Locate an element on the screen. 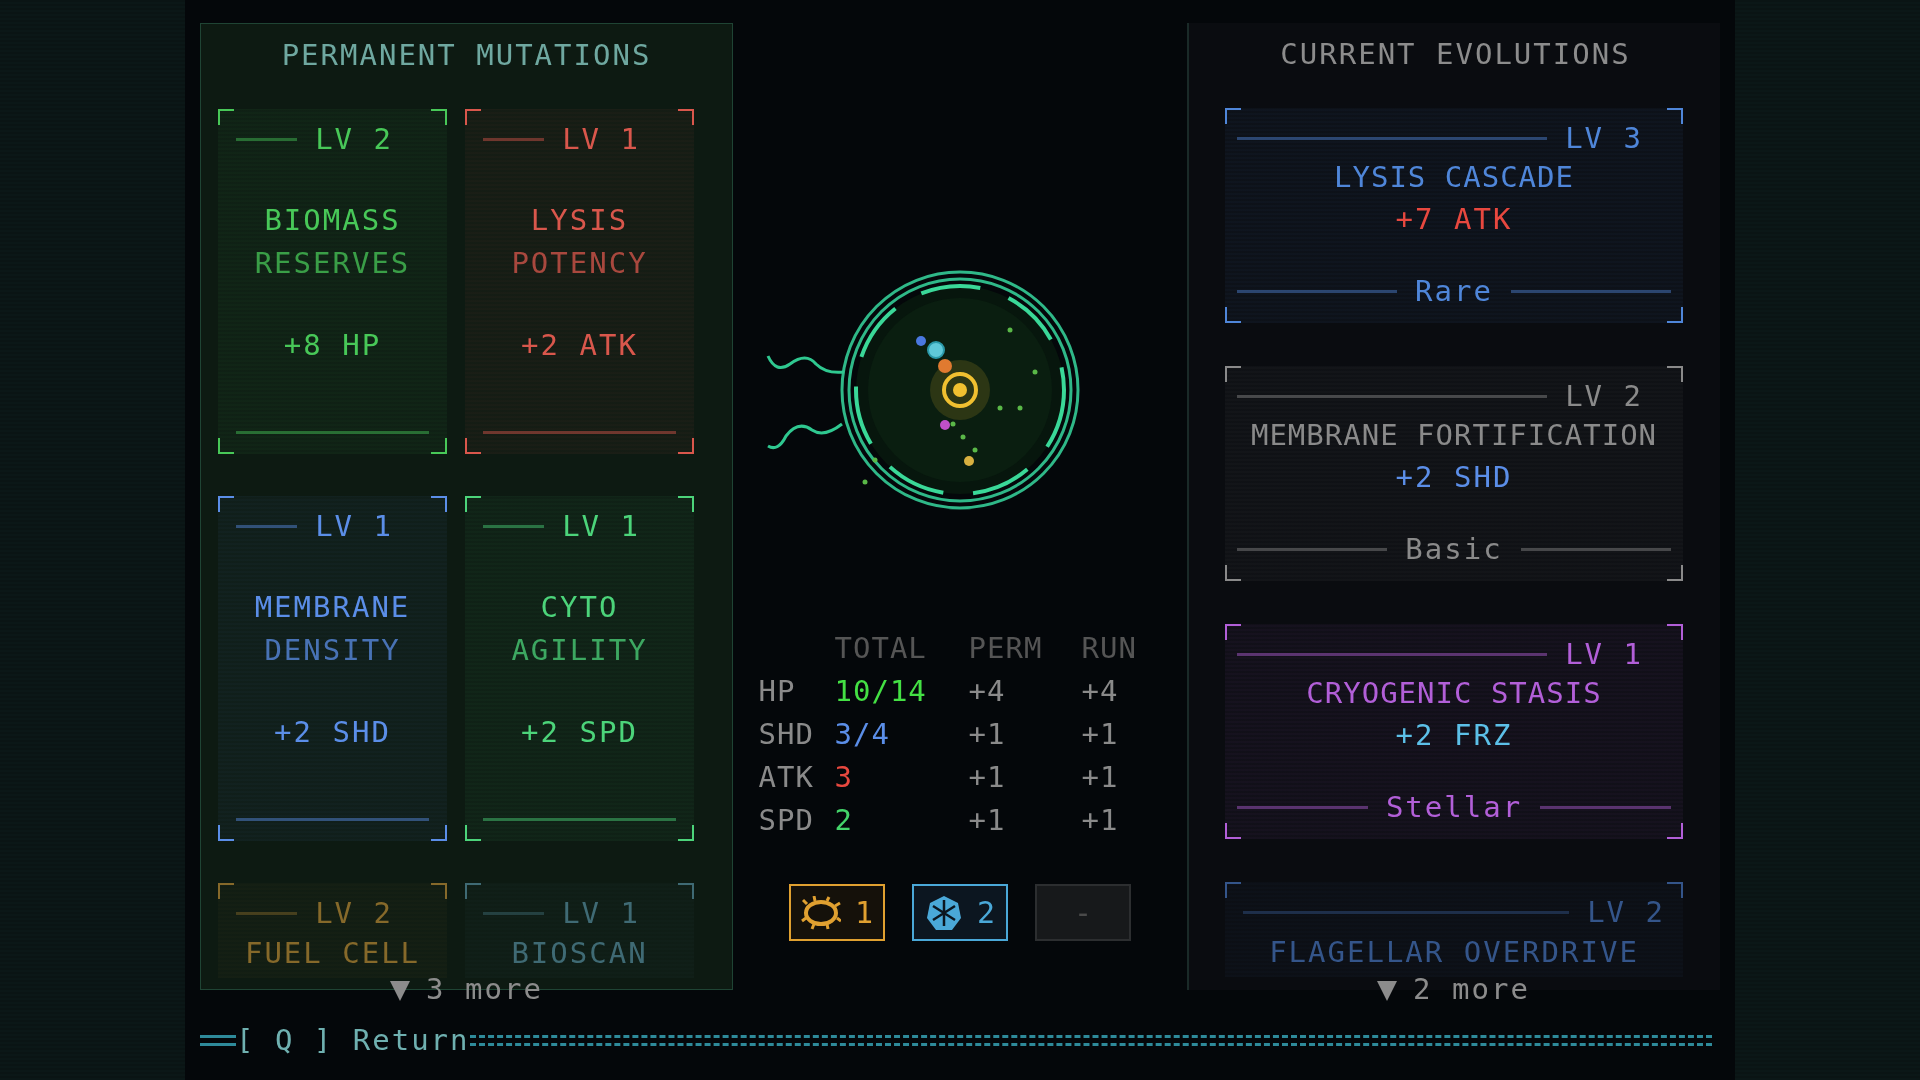  stat-label: HP is located at coordinates (777, 691).